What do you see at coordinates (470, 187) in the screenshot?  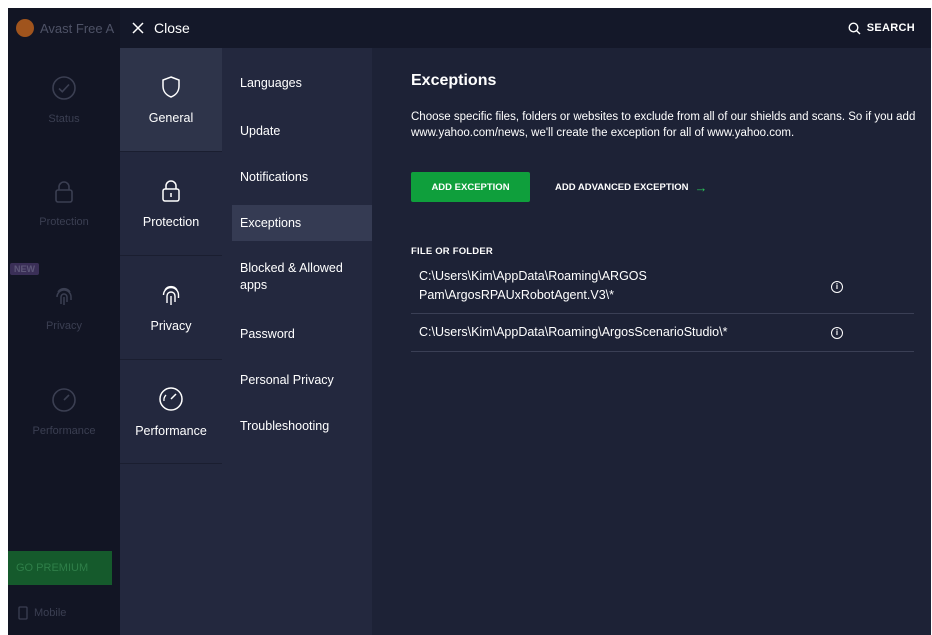 I see `add-exception-button: ADD EXCEPTION` at bounding box center [470, 187].